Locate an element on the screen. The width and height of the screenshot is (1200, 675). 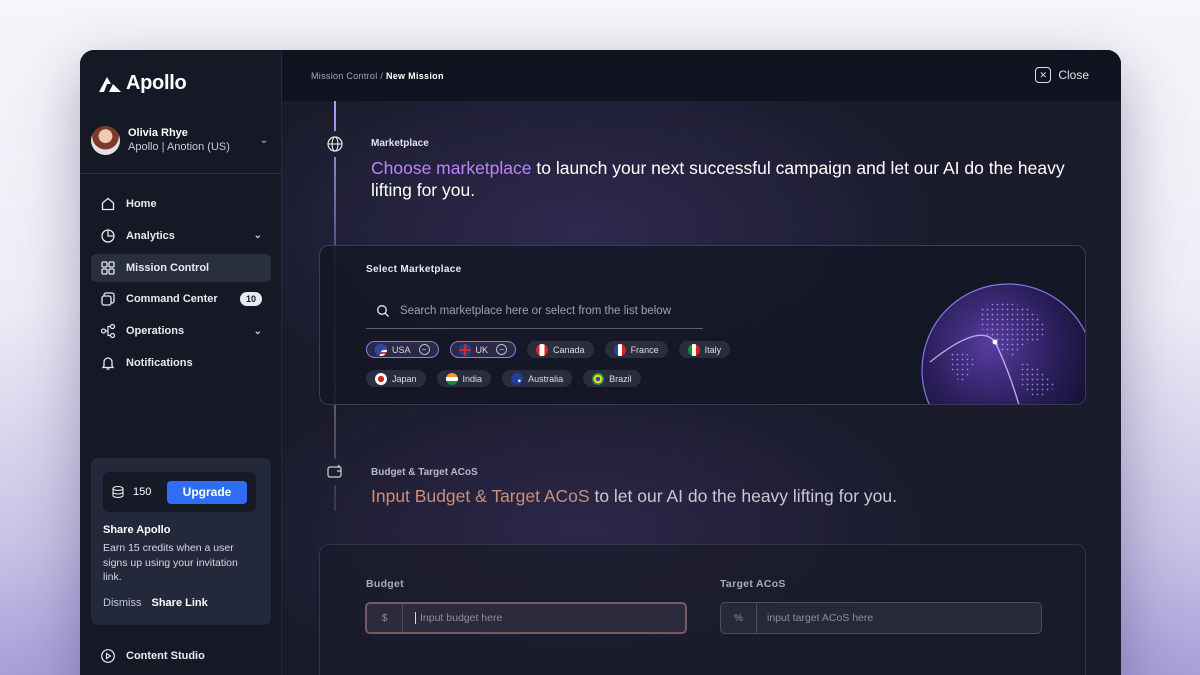
app-logo: Apollo is located at coordinates (142, 83).